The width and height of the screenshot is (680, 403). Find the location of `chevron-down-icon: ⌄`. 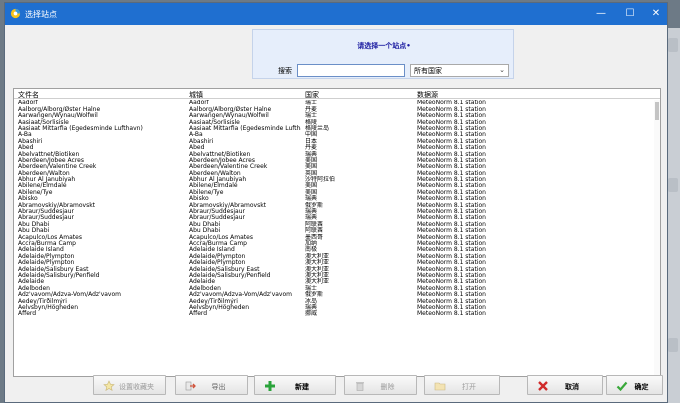

chevron-down-icon: ⌄ is located at coordinates (502, 70).